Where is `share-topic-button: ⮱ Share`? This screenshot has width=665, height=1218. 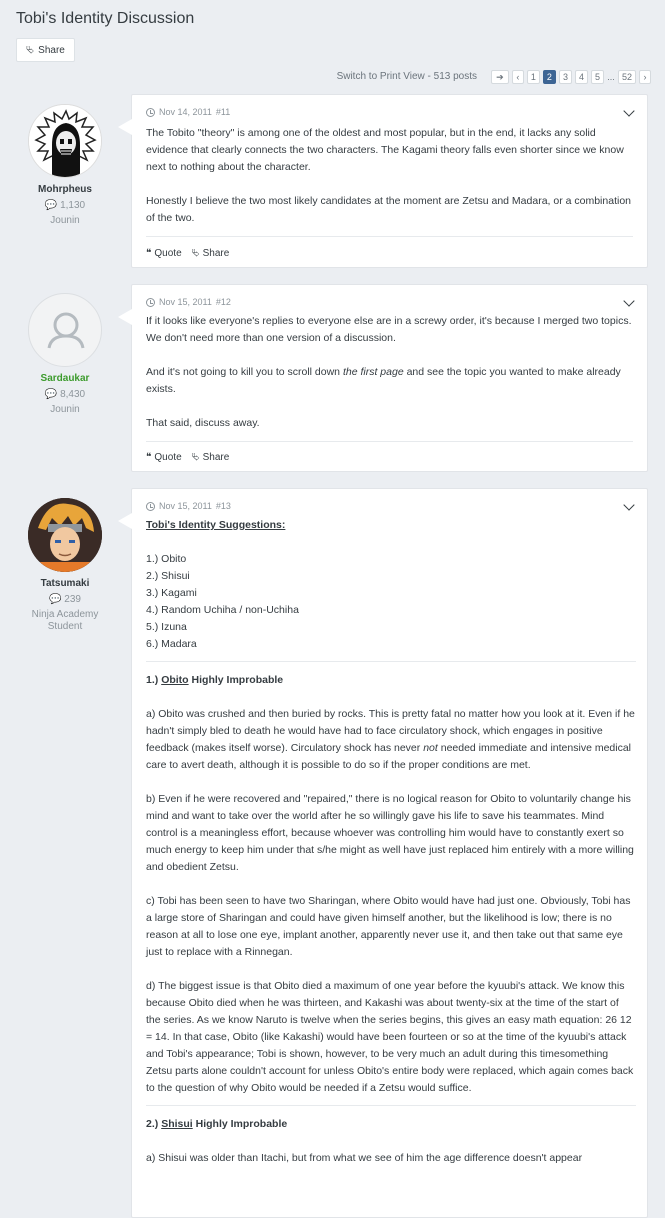 share-topic-button: ⮱ Share is located at coordinates (45, 50).